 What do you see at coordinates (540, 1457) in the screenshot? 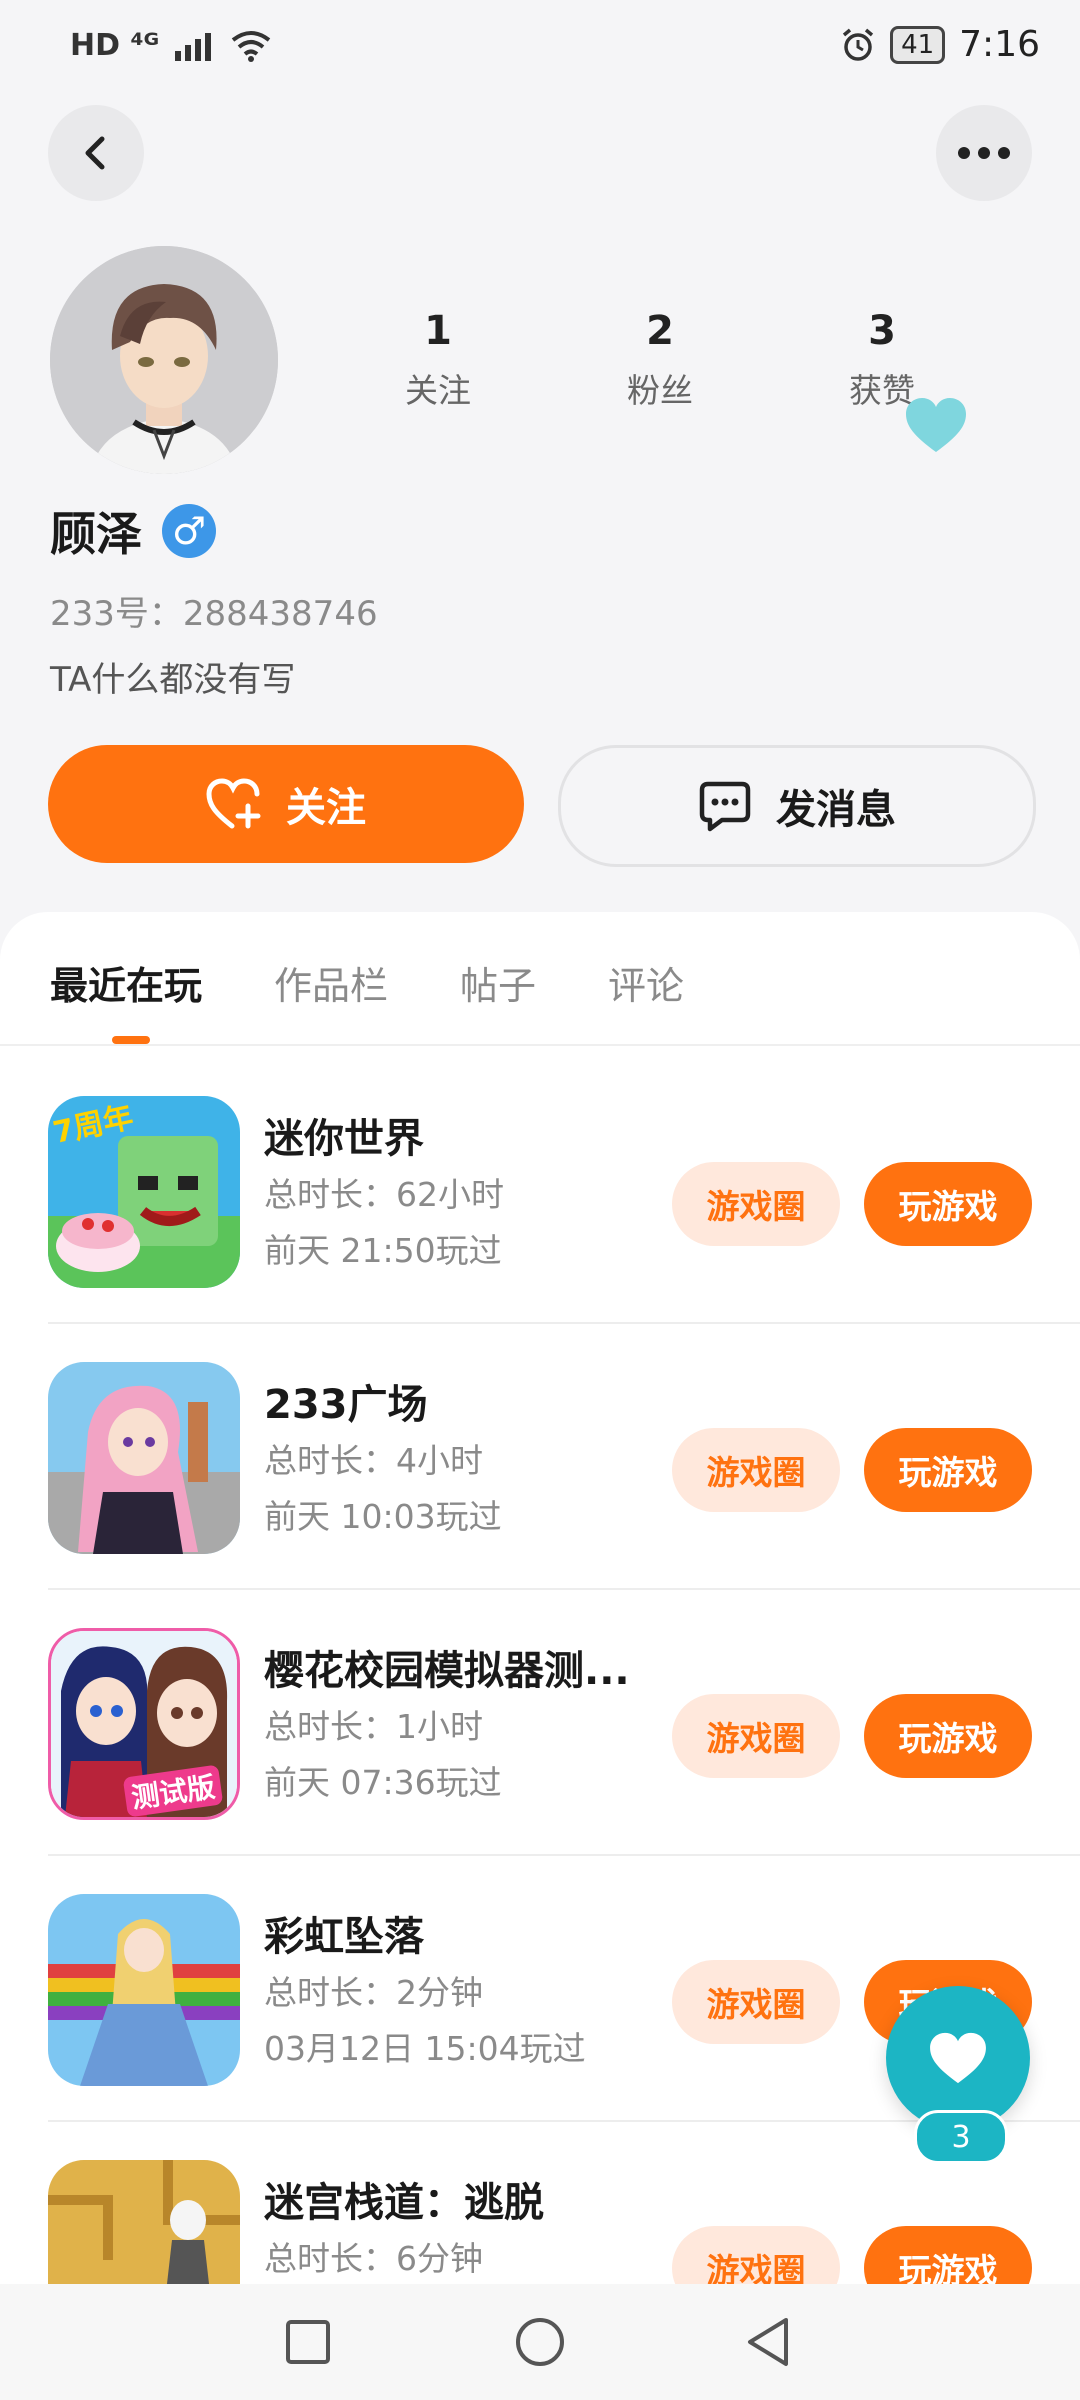
I see `game-row: 233广场 总时长：4小时 前天 10:03玩过 游戏圈 玩游戏` at bounding box center [540, 1457].